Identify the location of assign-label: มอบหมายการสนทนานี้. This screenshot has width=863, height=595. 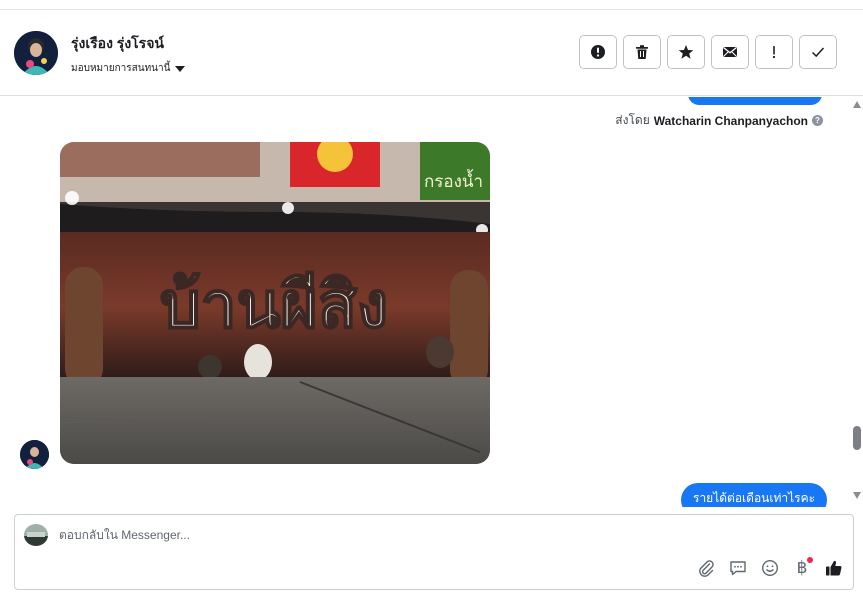
(121, 68).